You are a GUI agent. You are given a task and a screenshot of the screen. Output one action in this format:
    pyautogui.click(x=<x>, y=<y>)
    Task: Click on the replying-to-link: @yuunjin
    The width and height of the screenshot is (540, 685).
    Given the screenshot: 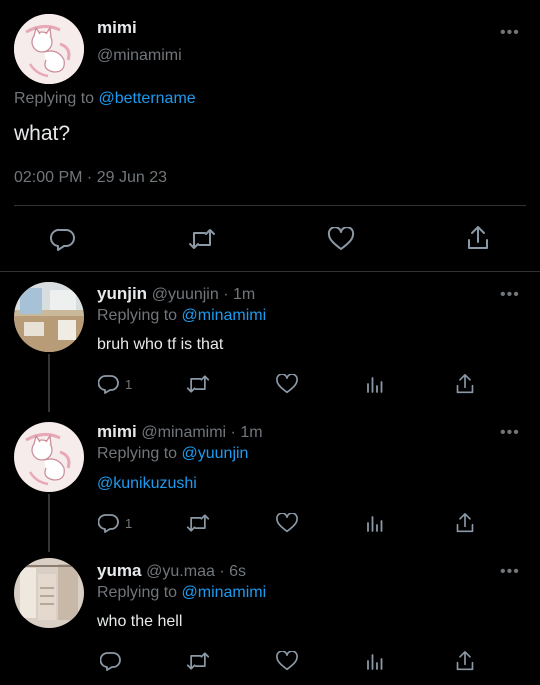 What is the action you would take?
    pyautogui.click(x=215, y=453)
    